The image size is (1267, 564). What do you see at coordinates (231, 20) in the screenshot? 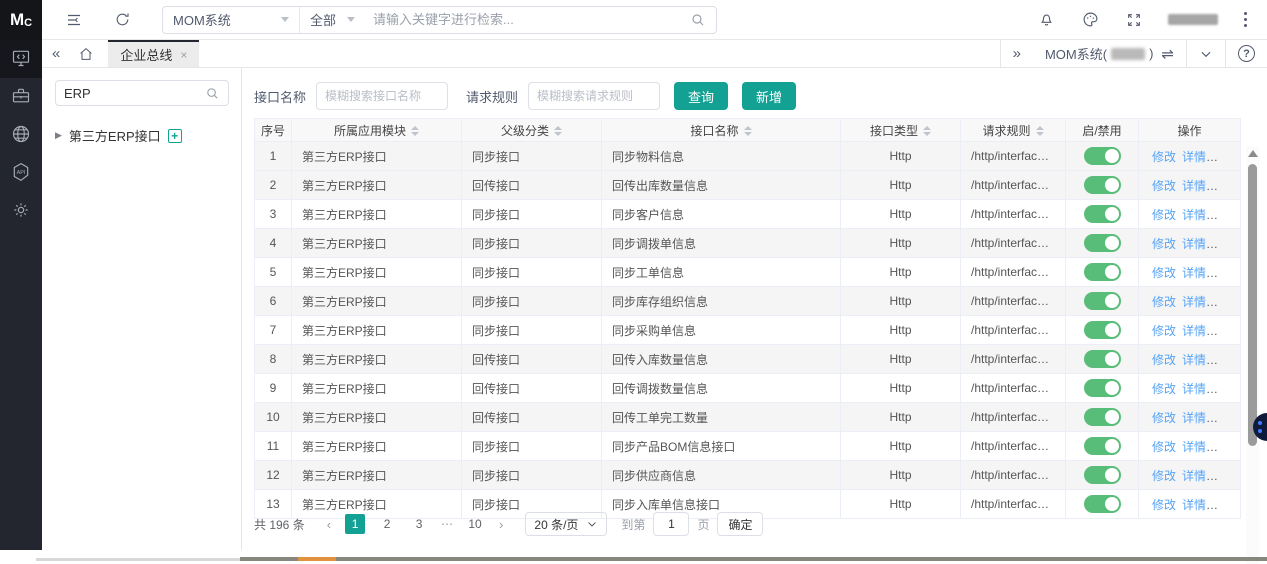
I see `app-select: MOM系统` at bounding box center [231, 20].